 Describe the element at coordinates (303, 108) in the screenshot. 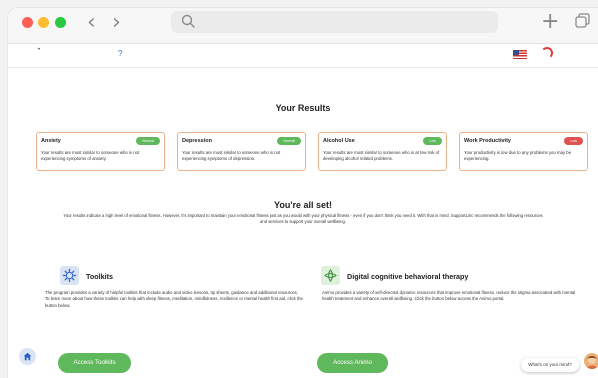

I see `results-heading: Your Results` at that location.